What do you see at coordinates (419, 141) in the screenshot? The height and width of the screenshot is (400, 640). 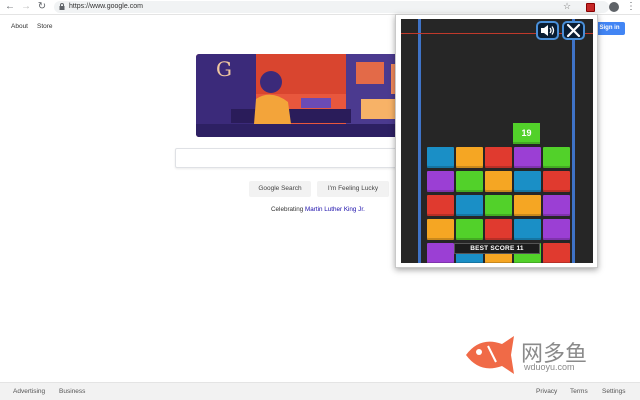 I see `left-rail` at bounding box center [419, 141].